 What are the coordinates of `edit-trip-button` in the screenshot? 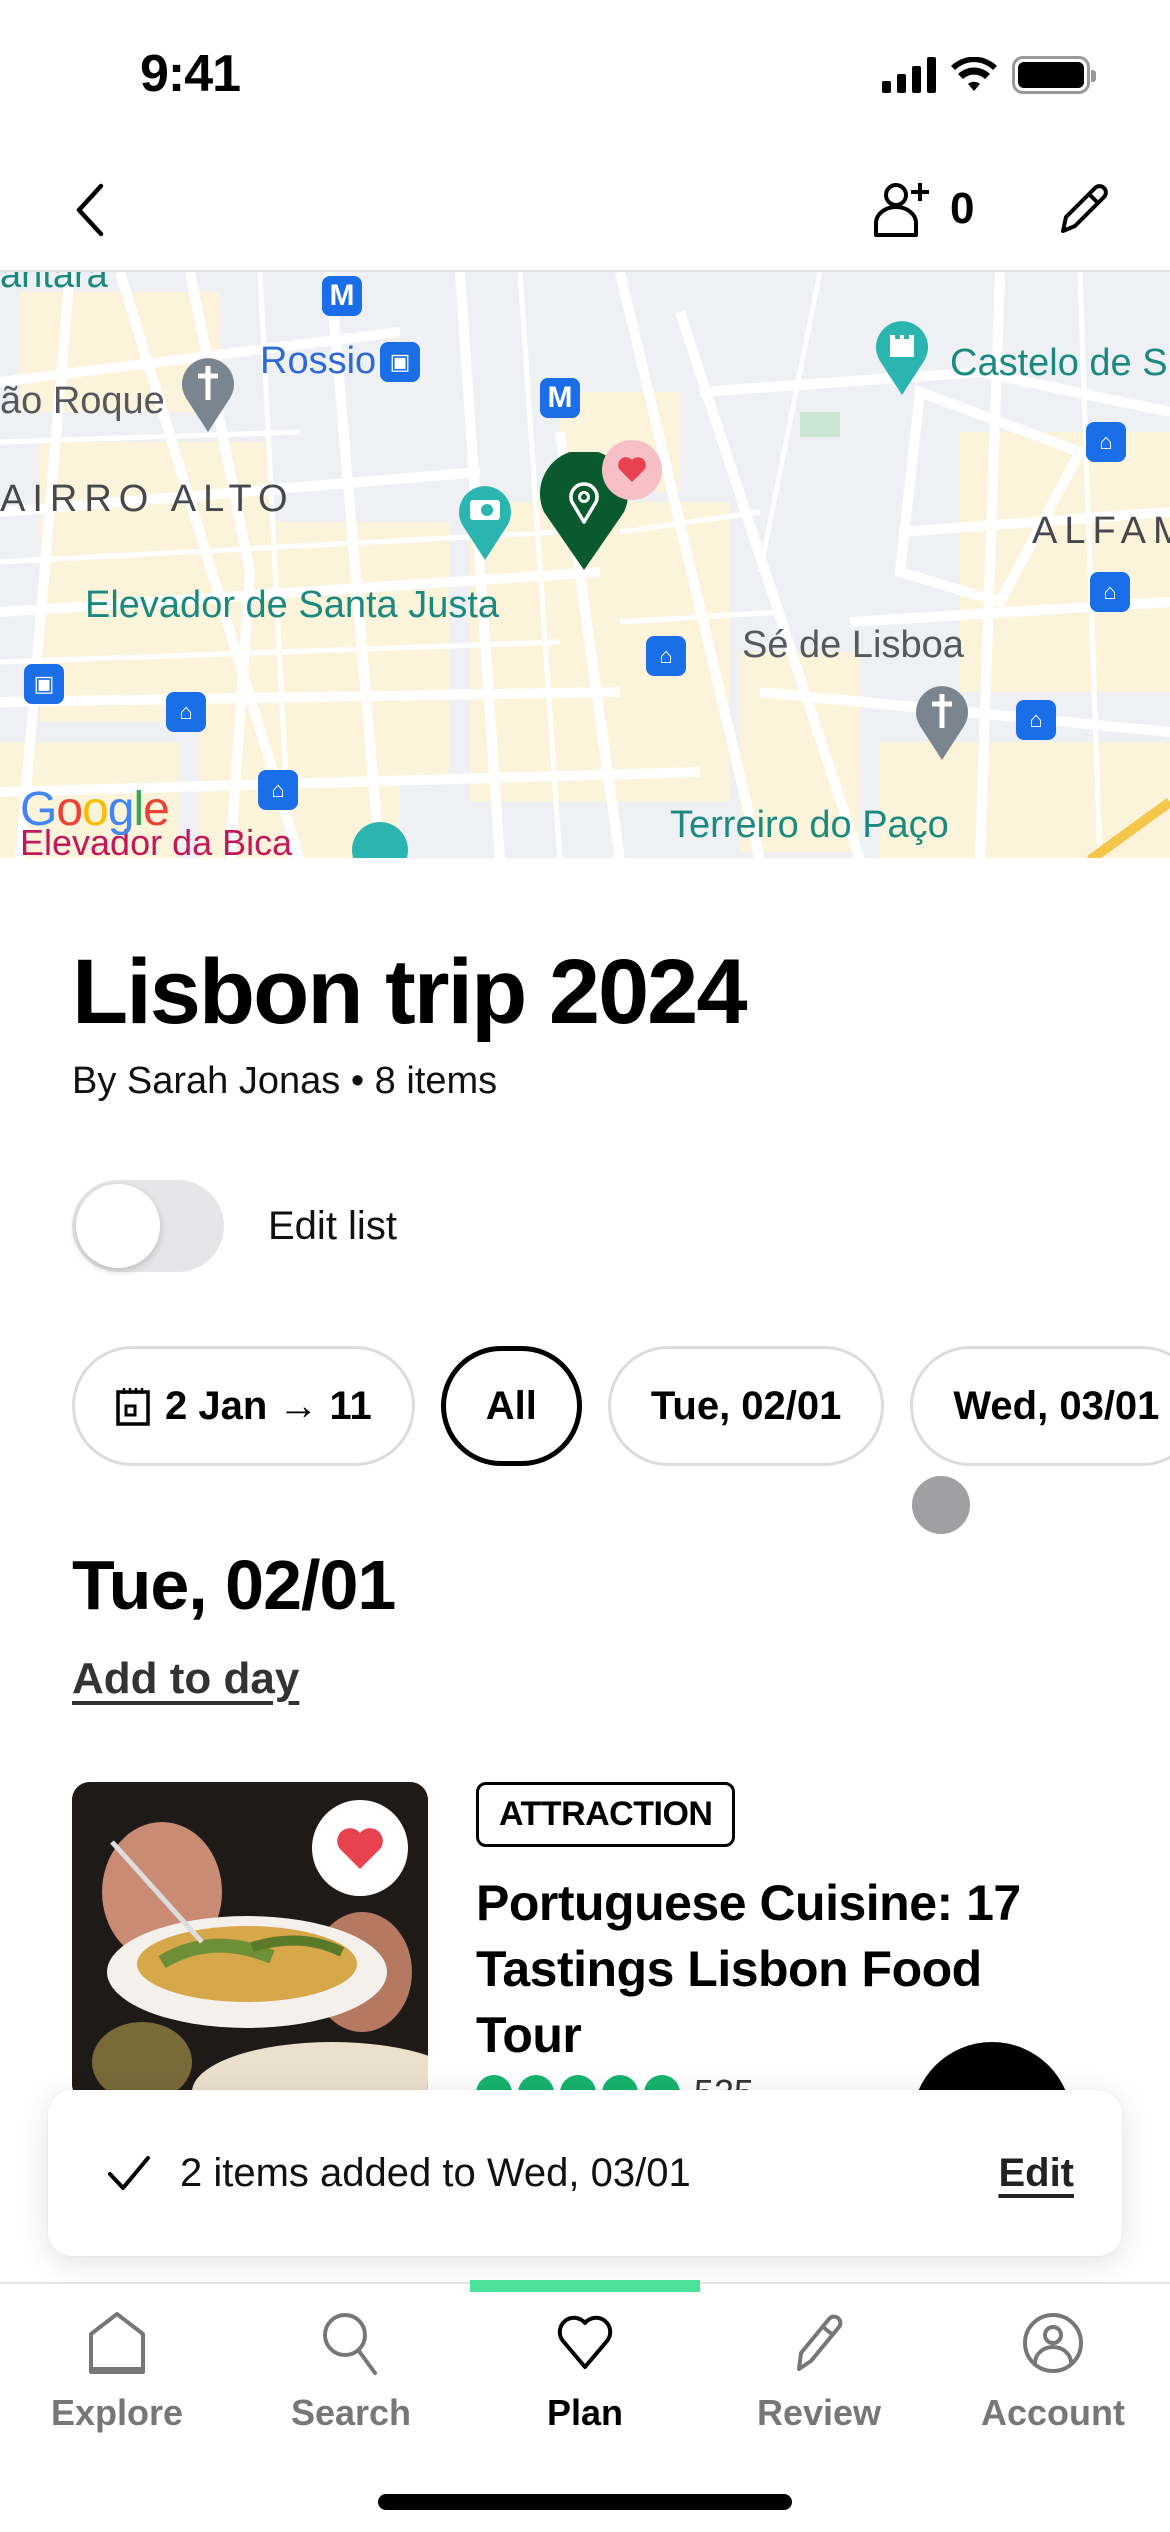 It's located at (1083, 209).